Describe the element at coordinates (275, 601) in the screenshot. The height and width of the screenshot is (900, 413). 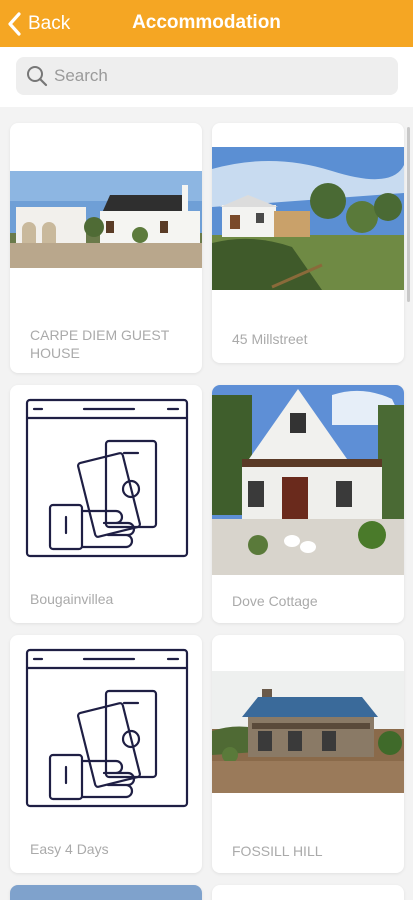
I see `listing-title: Dove Cottage` at that location.